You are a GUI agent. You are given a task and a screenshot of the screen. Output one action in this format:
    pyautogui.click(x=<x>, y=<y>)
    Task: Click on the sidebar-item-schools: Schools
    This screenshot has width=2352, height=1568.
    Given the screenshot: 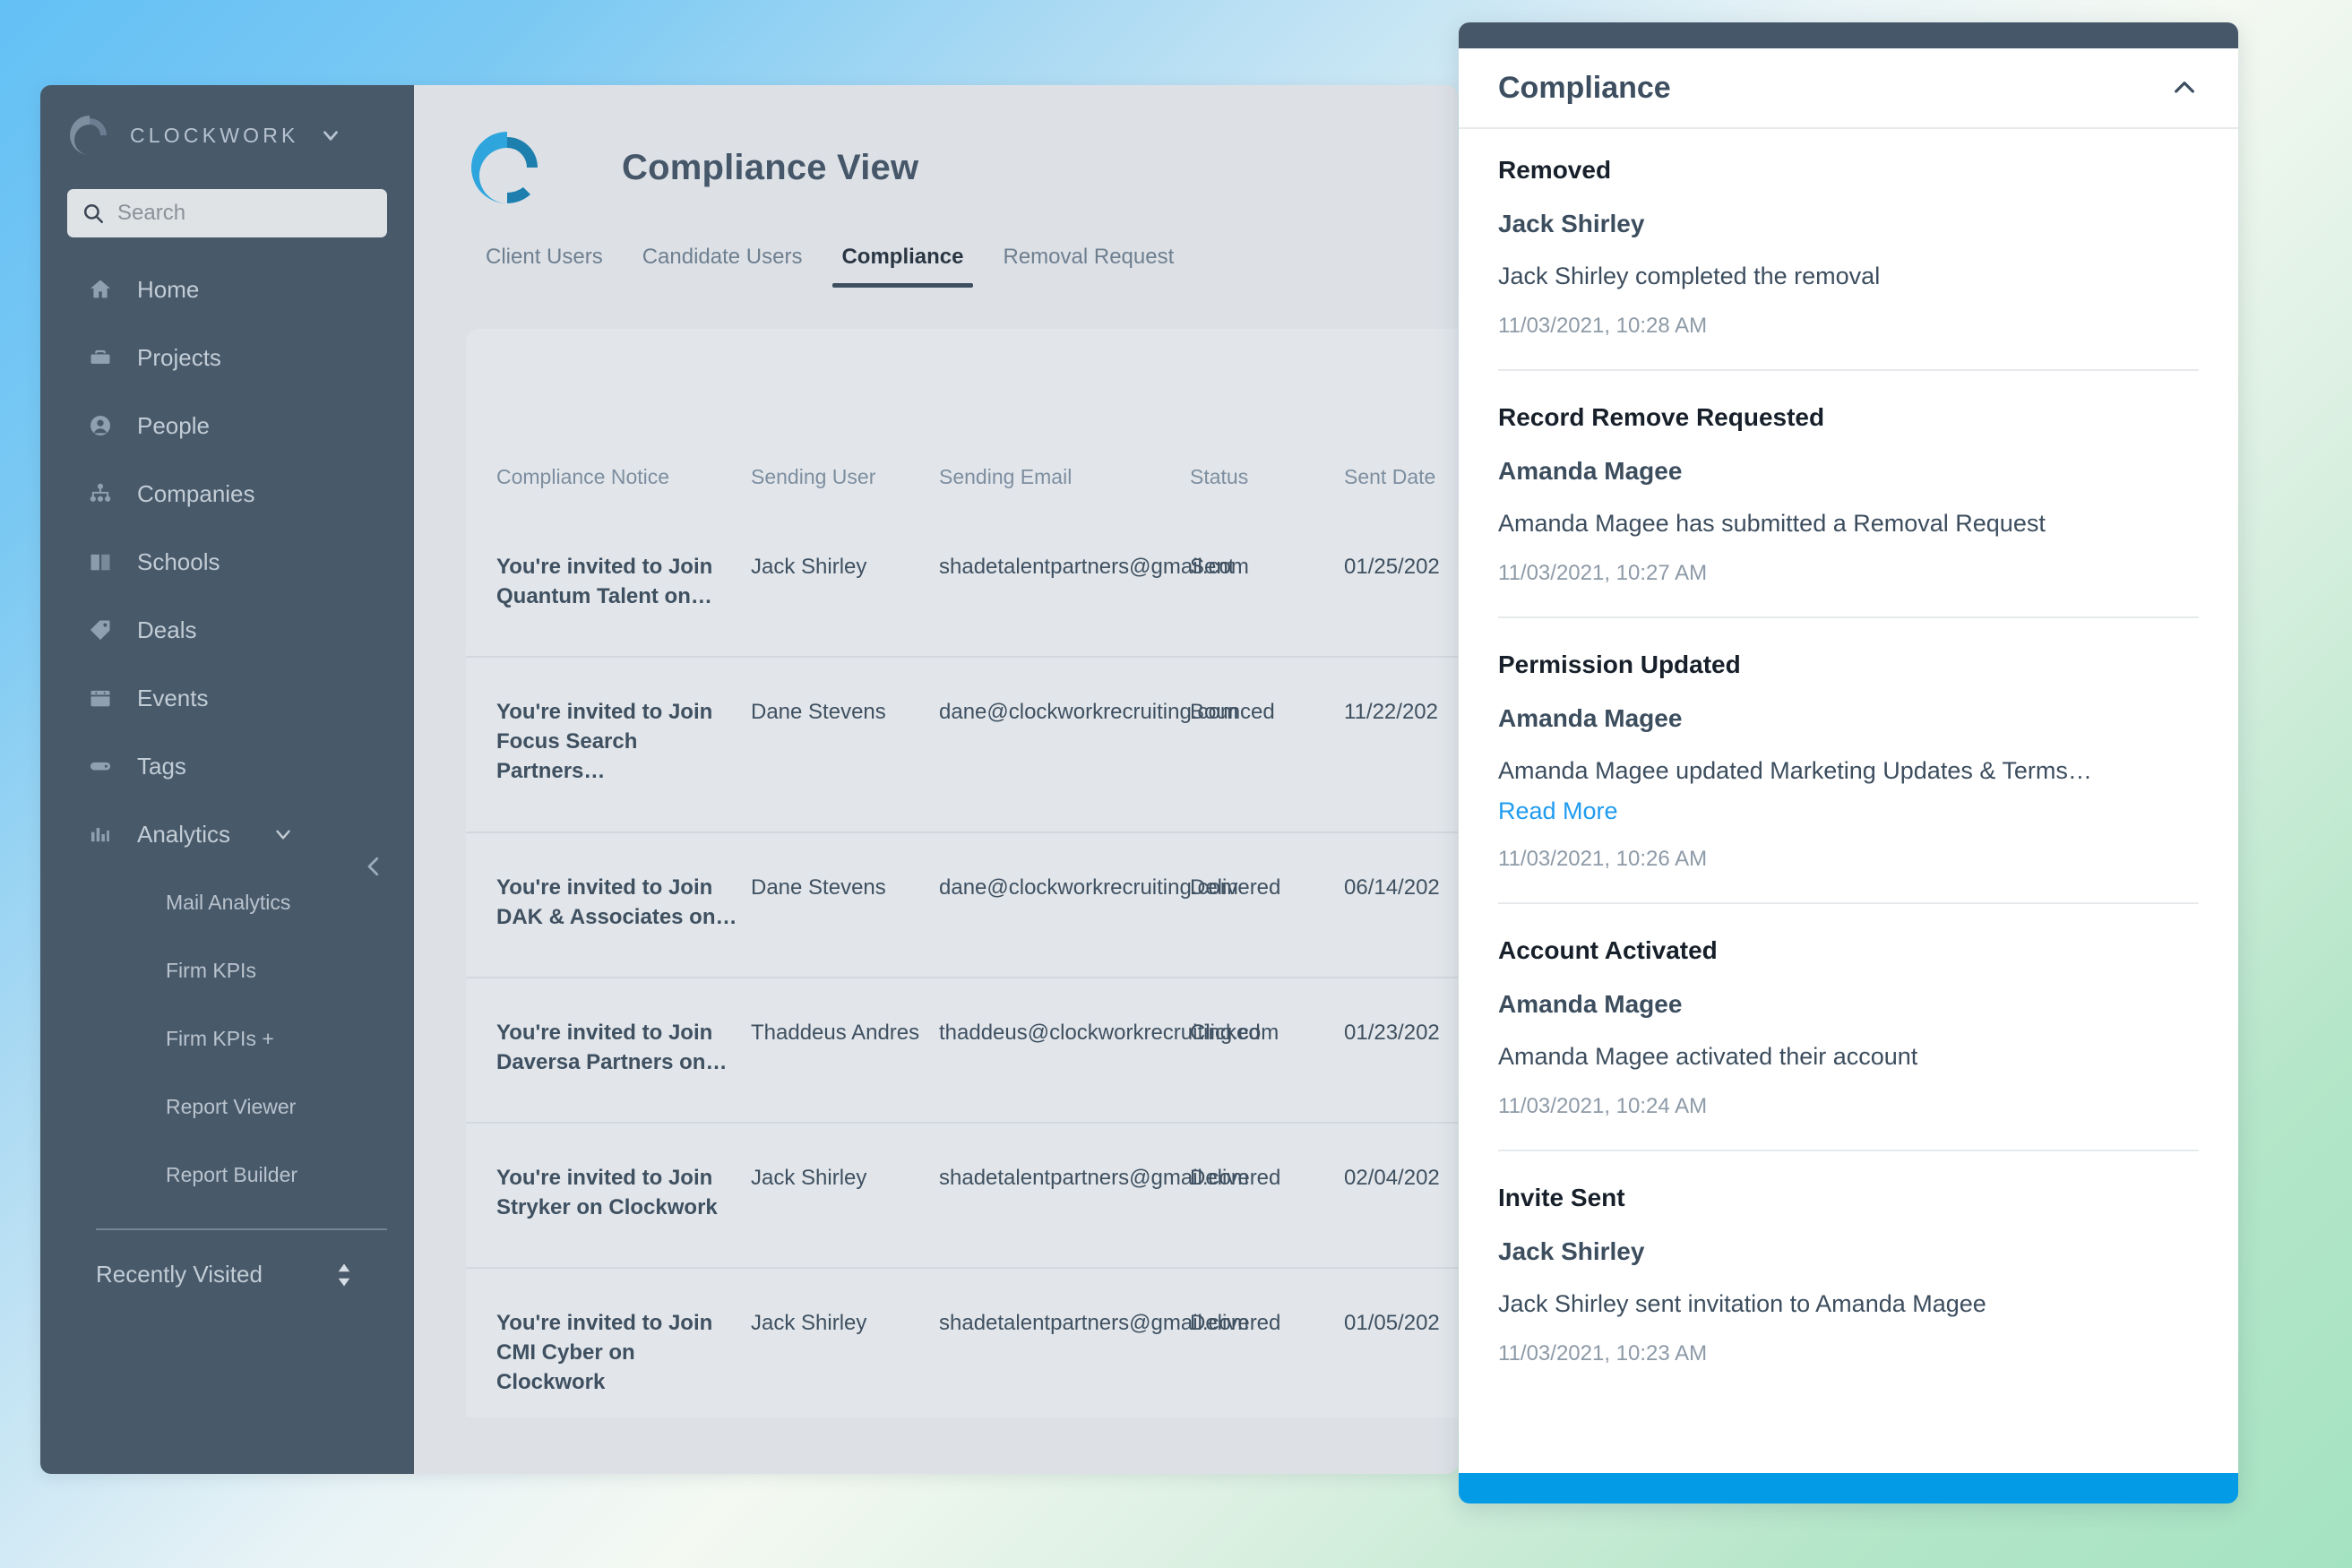 What is the action you would take?
    pyautogui.click(x=227, y=562)
    